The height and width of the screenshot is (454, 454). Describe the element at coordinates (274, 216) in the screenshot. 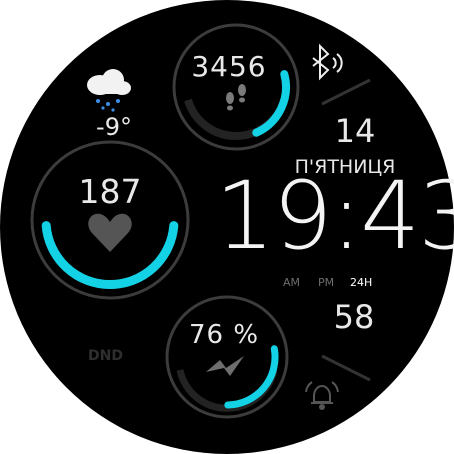

I see `time-hours: 19` at that location.